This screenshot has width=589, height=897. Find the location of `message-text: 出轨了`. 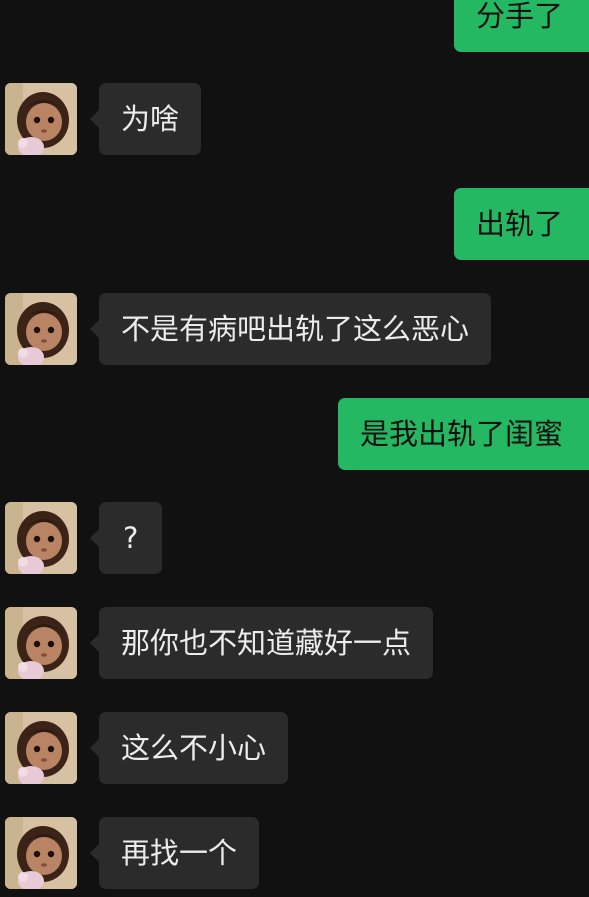

message-text: 出轨了 is located at coordinates (519, 224).